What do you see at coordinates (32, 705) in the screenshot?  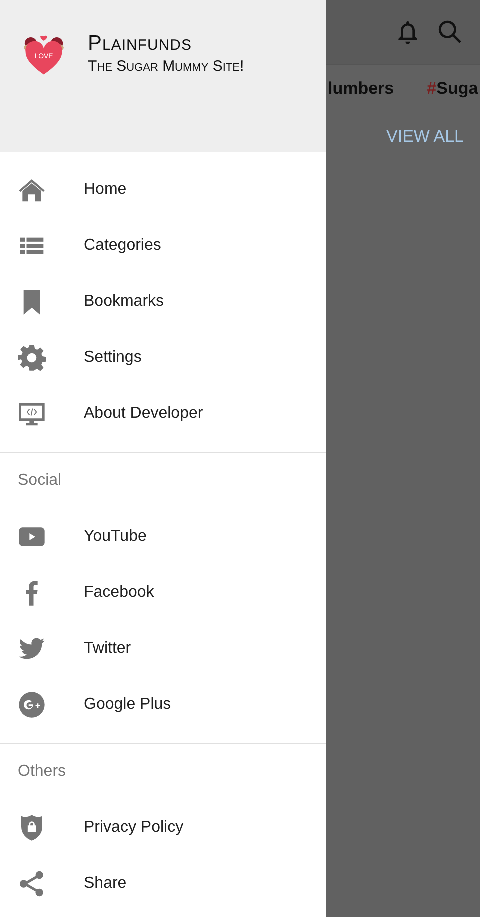 I see `google-plus-icon` at bounding box center [32, 705].